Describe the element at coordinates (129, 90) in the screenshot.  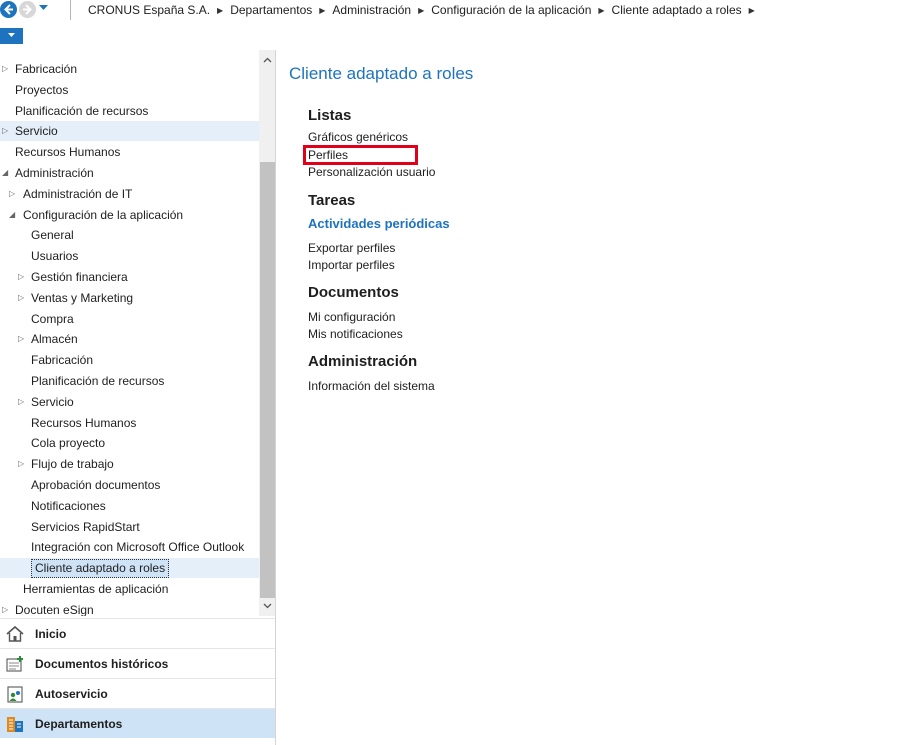
I see `tree-item-proyectos: Proyectos` at that location.